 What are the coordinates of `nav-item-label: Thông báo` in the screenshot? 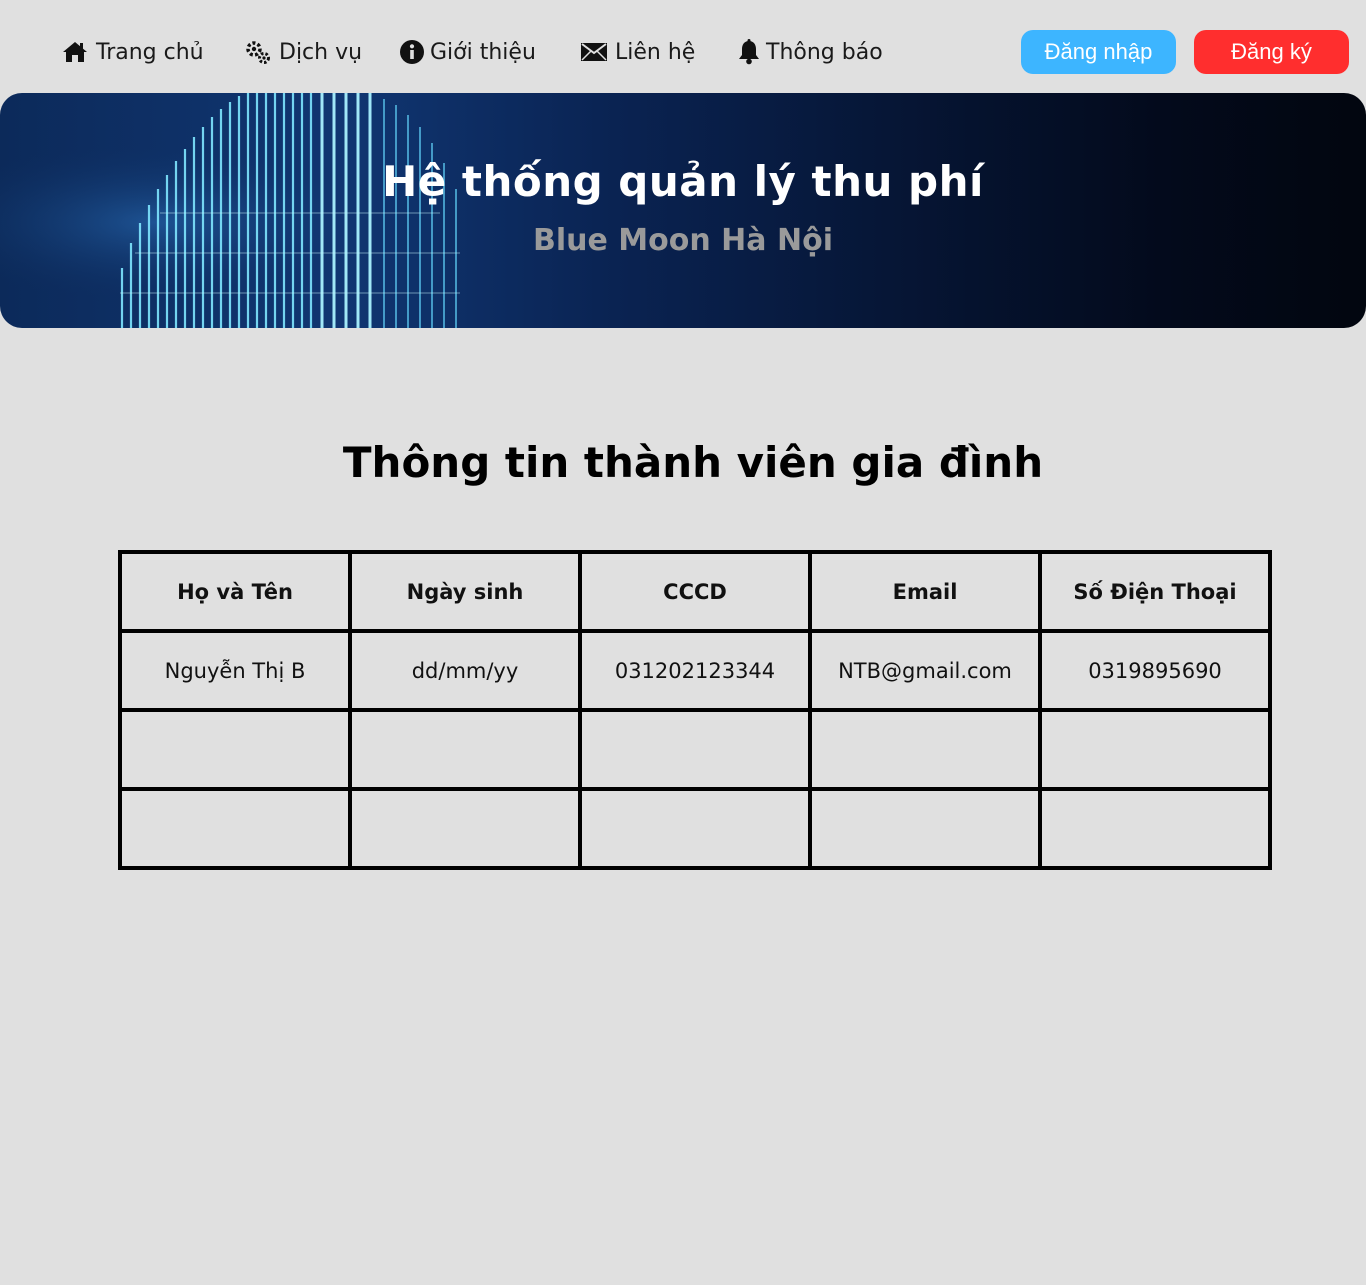 It's located at (824, 52).